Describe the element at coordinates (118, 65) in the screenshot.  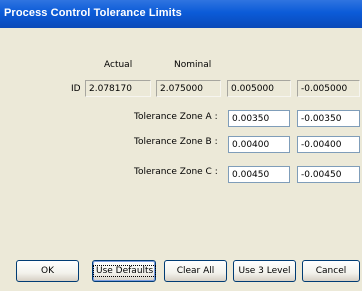
I see `actual-column-header: Actual` at that location.